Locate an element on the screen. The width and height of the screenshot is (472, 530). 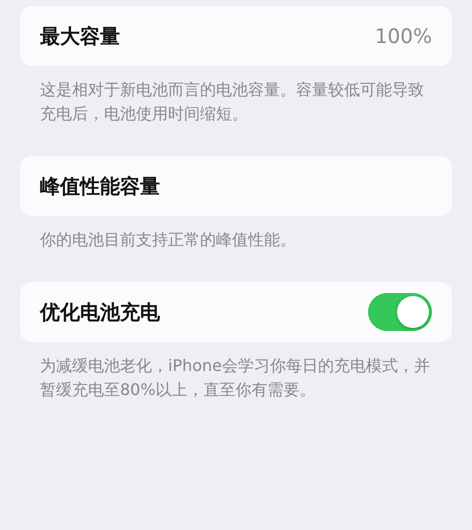
footer-text: 这是相对于新电池而言的电池容量。容量较低可能导致充电后，电池使用时间缩短。 is located at coordinates (232, 101).